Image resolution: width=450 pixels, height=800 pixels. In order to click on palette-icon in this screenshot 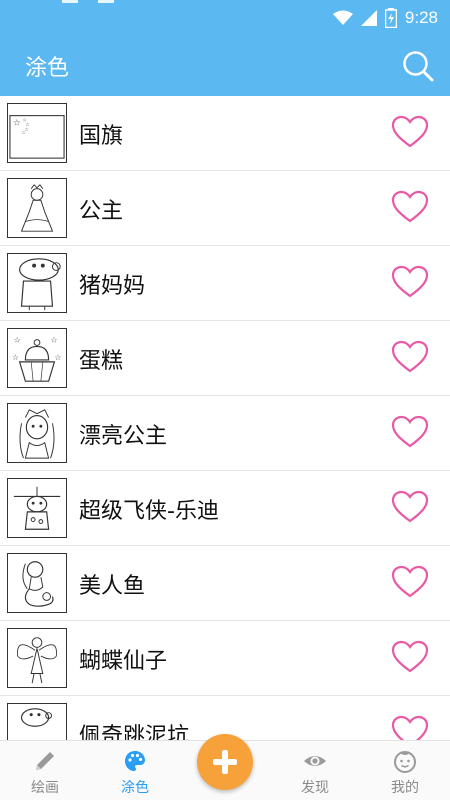, I will do `click(135, 761)`.